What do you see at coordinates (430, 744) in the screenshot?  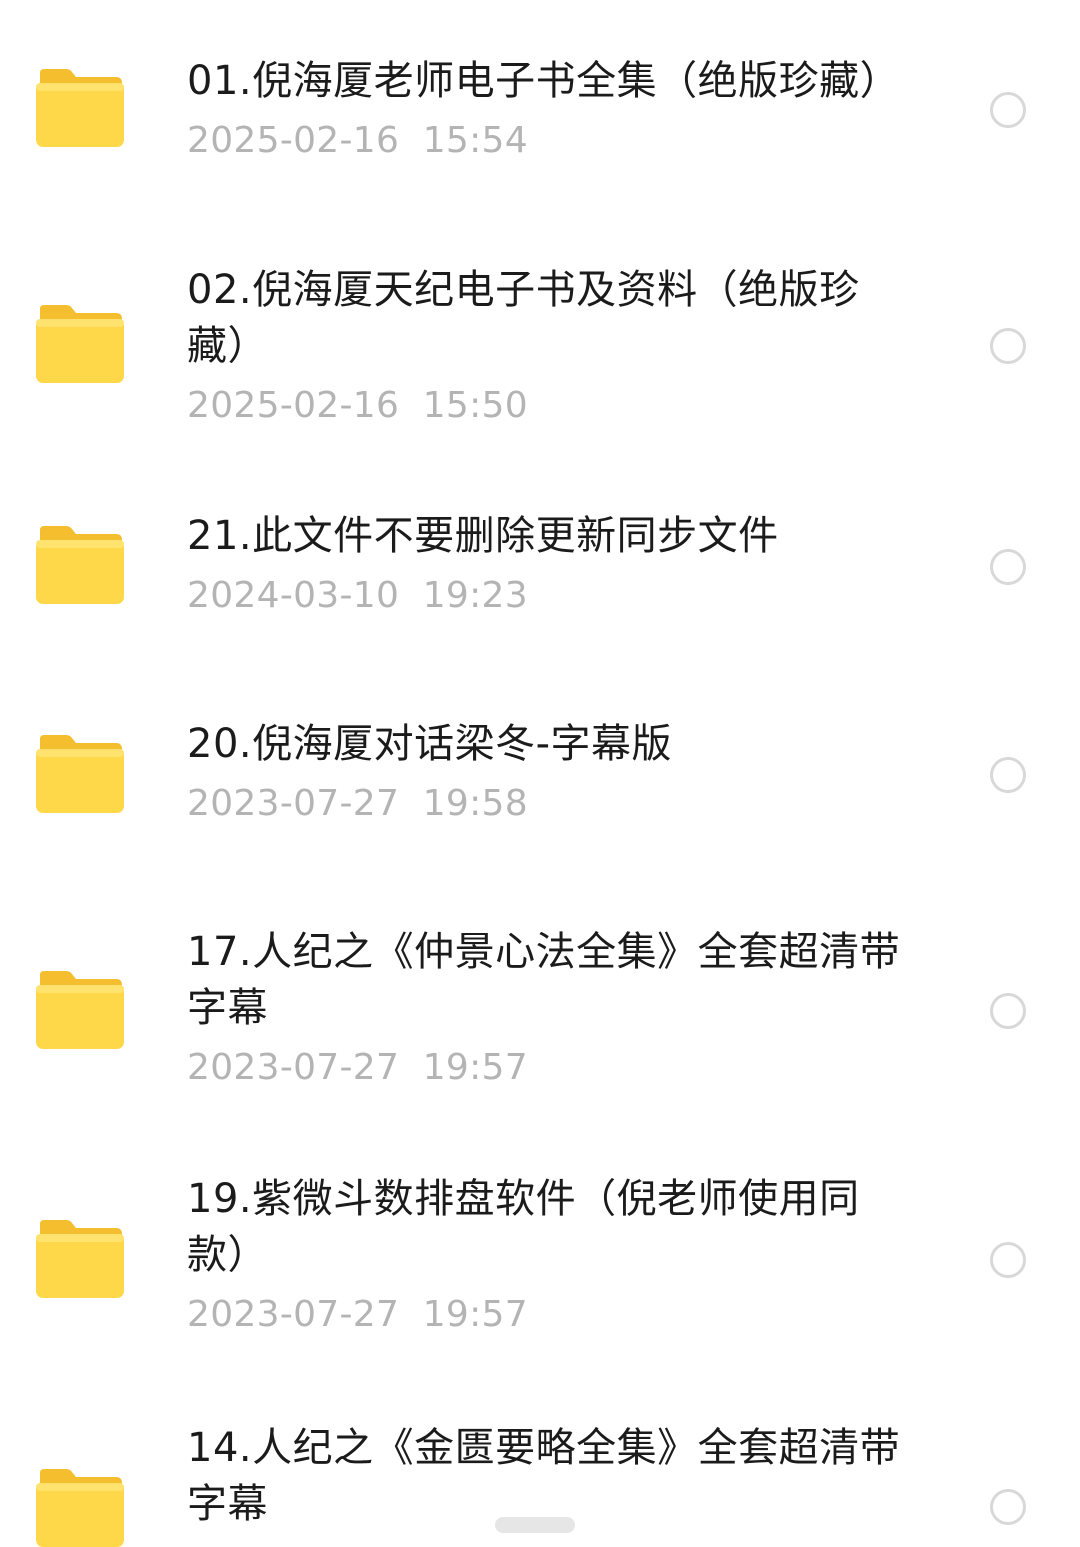 I see `file-name: 20.倪海厦对话梁冬-字幕版` at bounding box center [430, 744].